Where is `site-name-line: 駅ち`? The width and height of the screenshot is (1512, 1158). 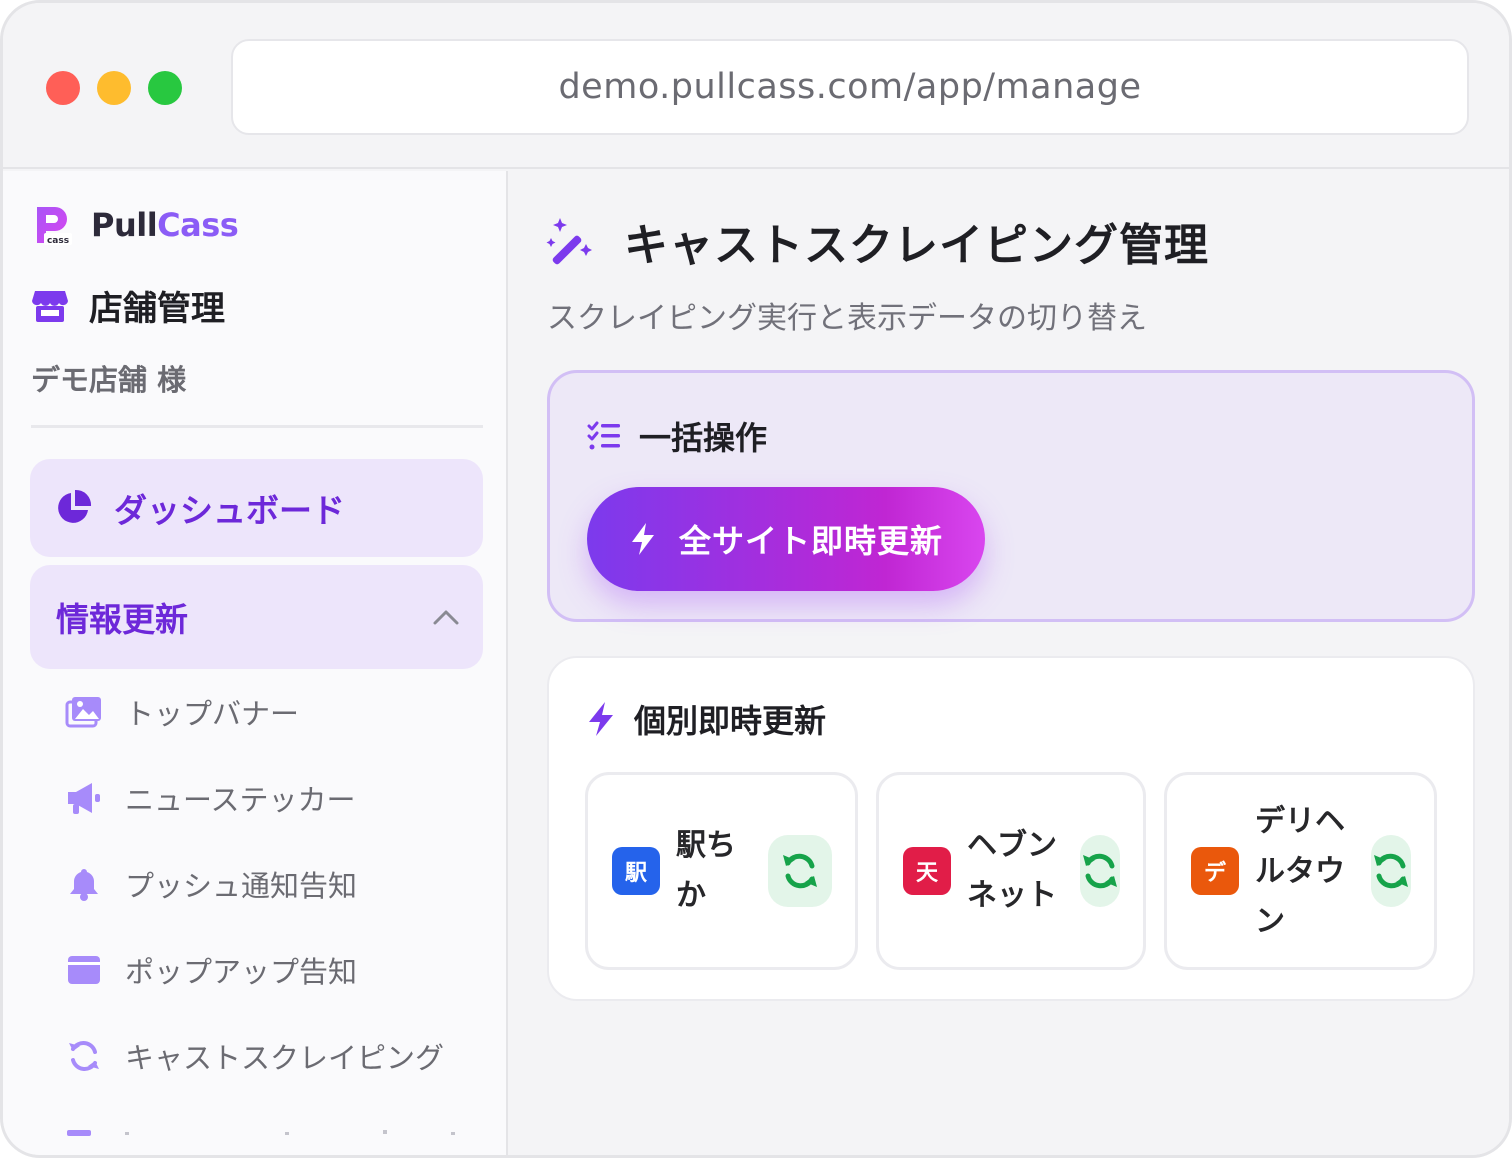
site-name-line: 駅ち is located at coordinates (706, 845).